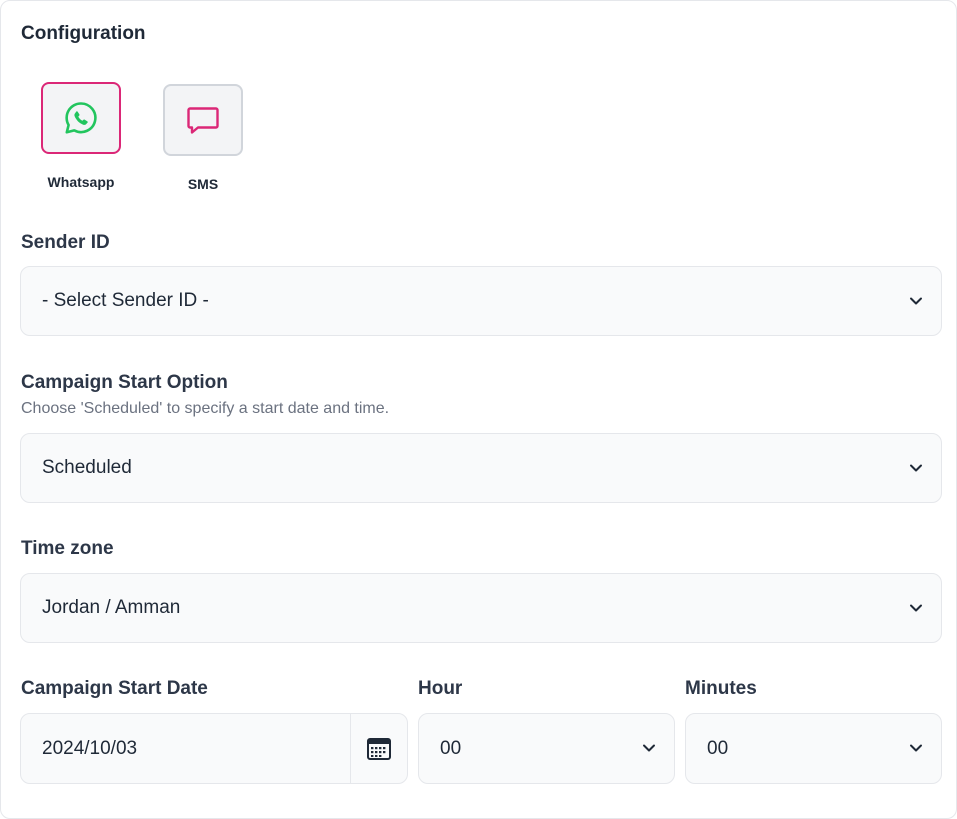 The image size is (957, 819). I want to click on channel-whatsapp: Whatsapp, so click(81, 136).